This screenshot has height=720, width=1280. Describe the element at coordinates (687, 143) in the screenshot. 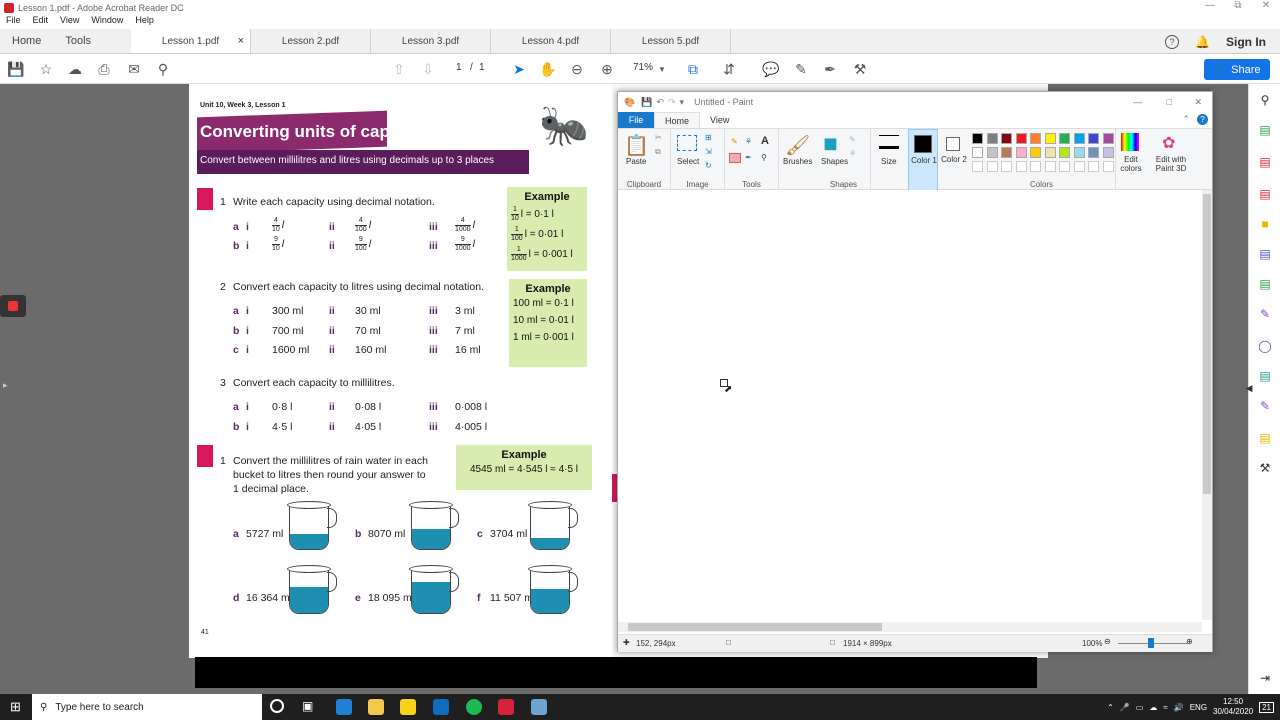

I see `select-icon` at that location.